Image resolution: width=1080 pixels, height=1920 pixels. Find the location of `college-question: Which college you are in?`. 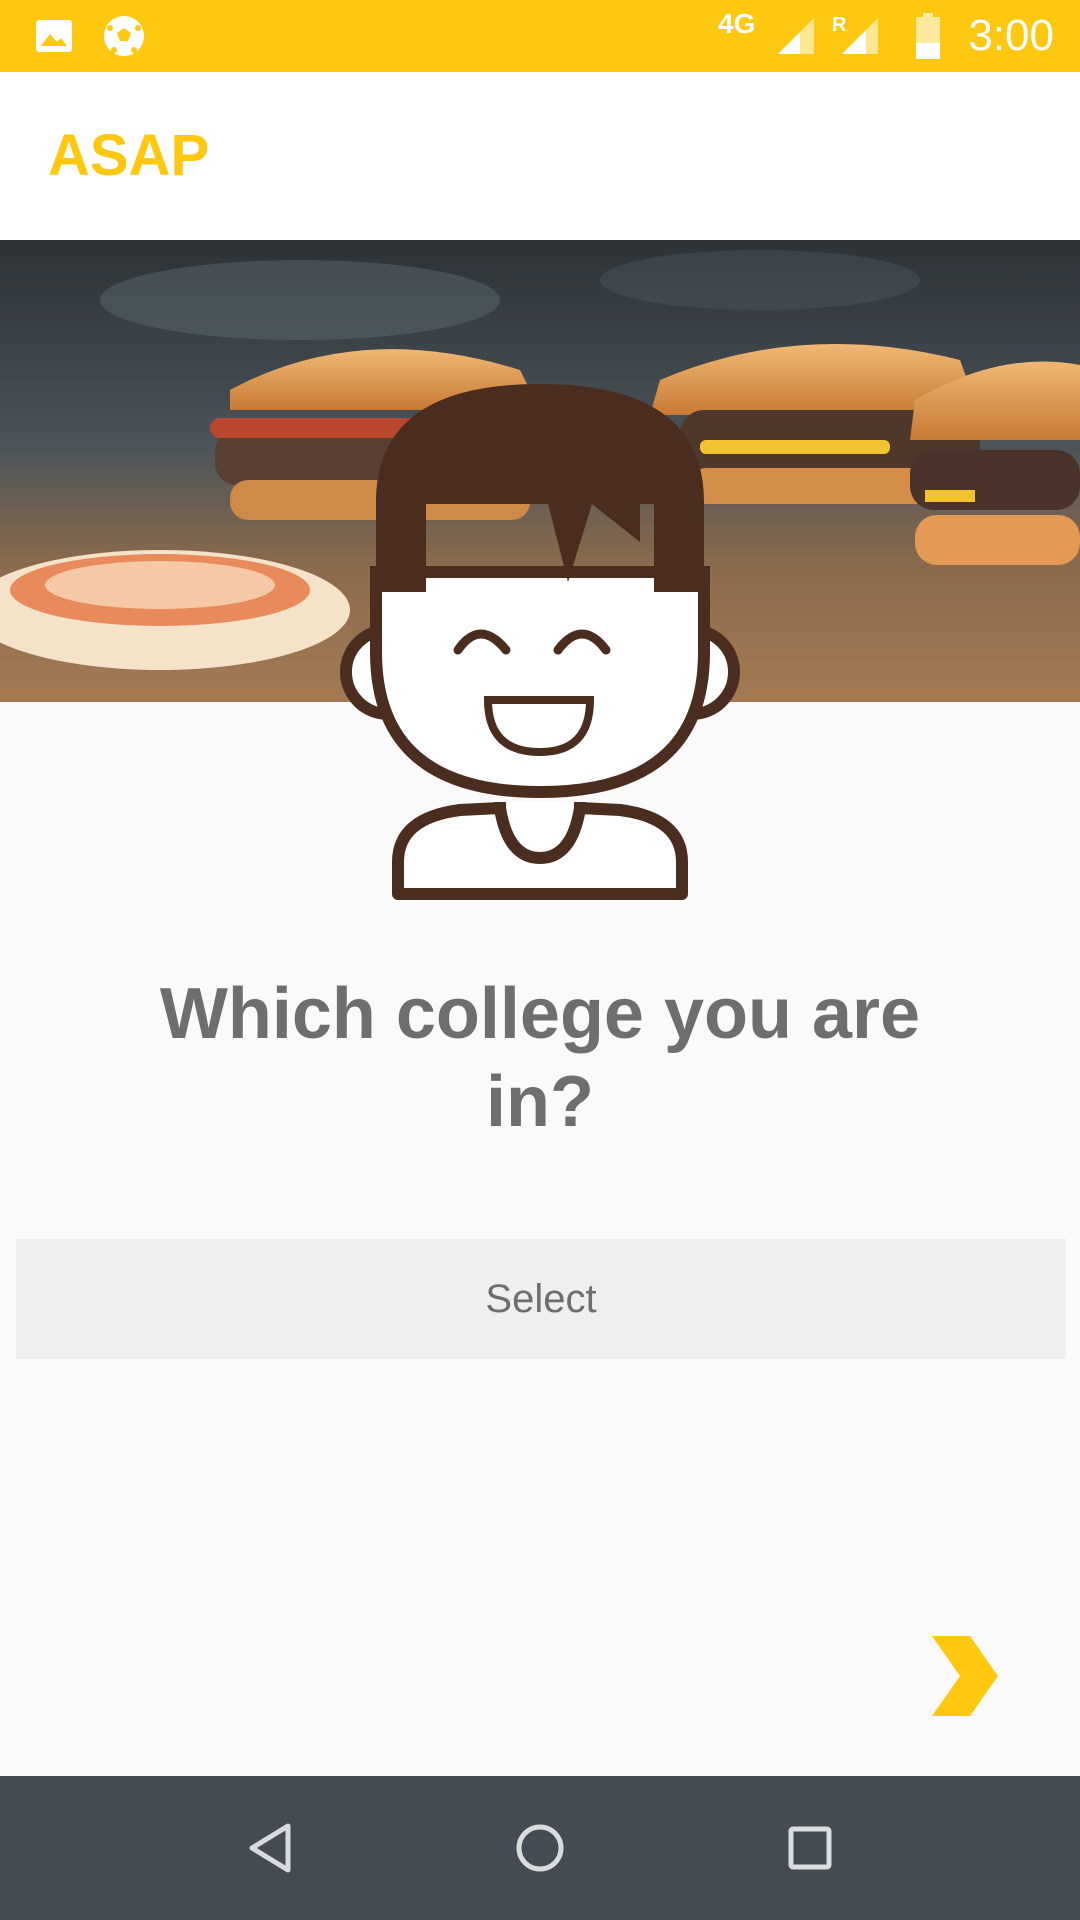

college-question: Which college you are in? is located at coordinates (540, 1058).